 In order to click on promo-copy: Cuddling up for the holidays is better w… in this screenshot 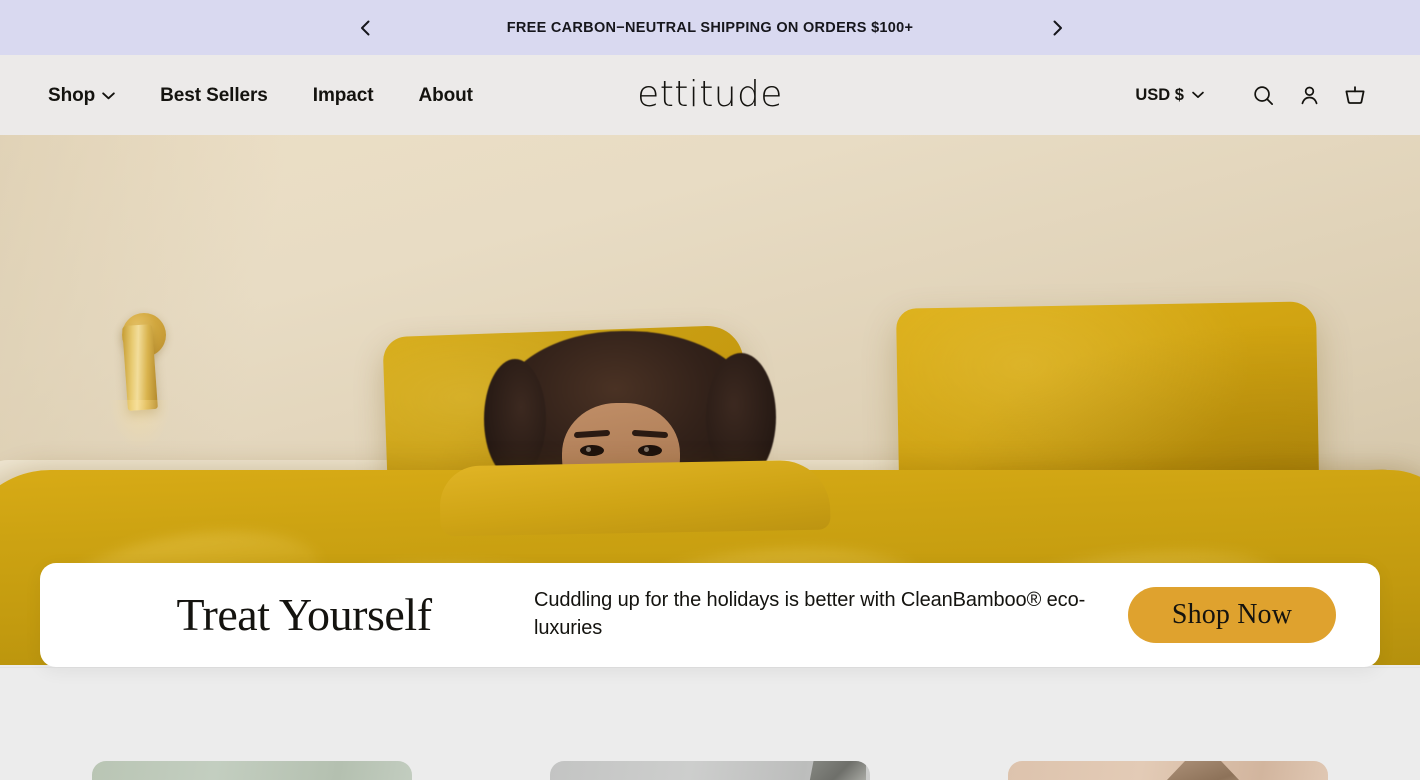, I will do `click(810, 614)`.